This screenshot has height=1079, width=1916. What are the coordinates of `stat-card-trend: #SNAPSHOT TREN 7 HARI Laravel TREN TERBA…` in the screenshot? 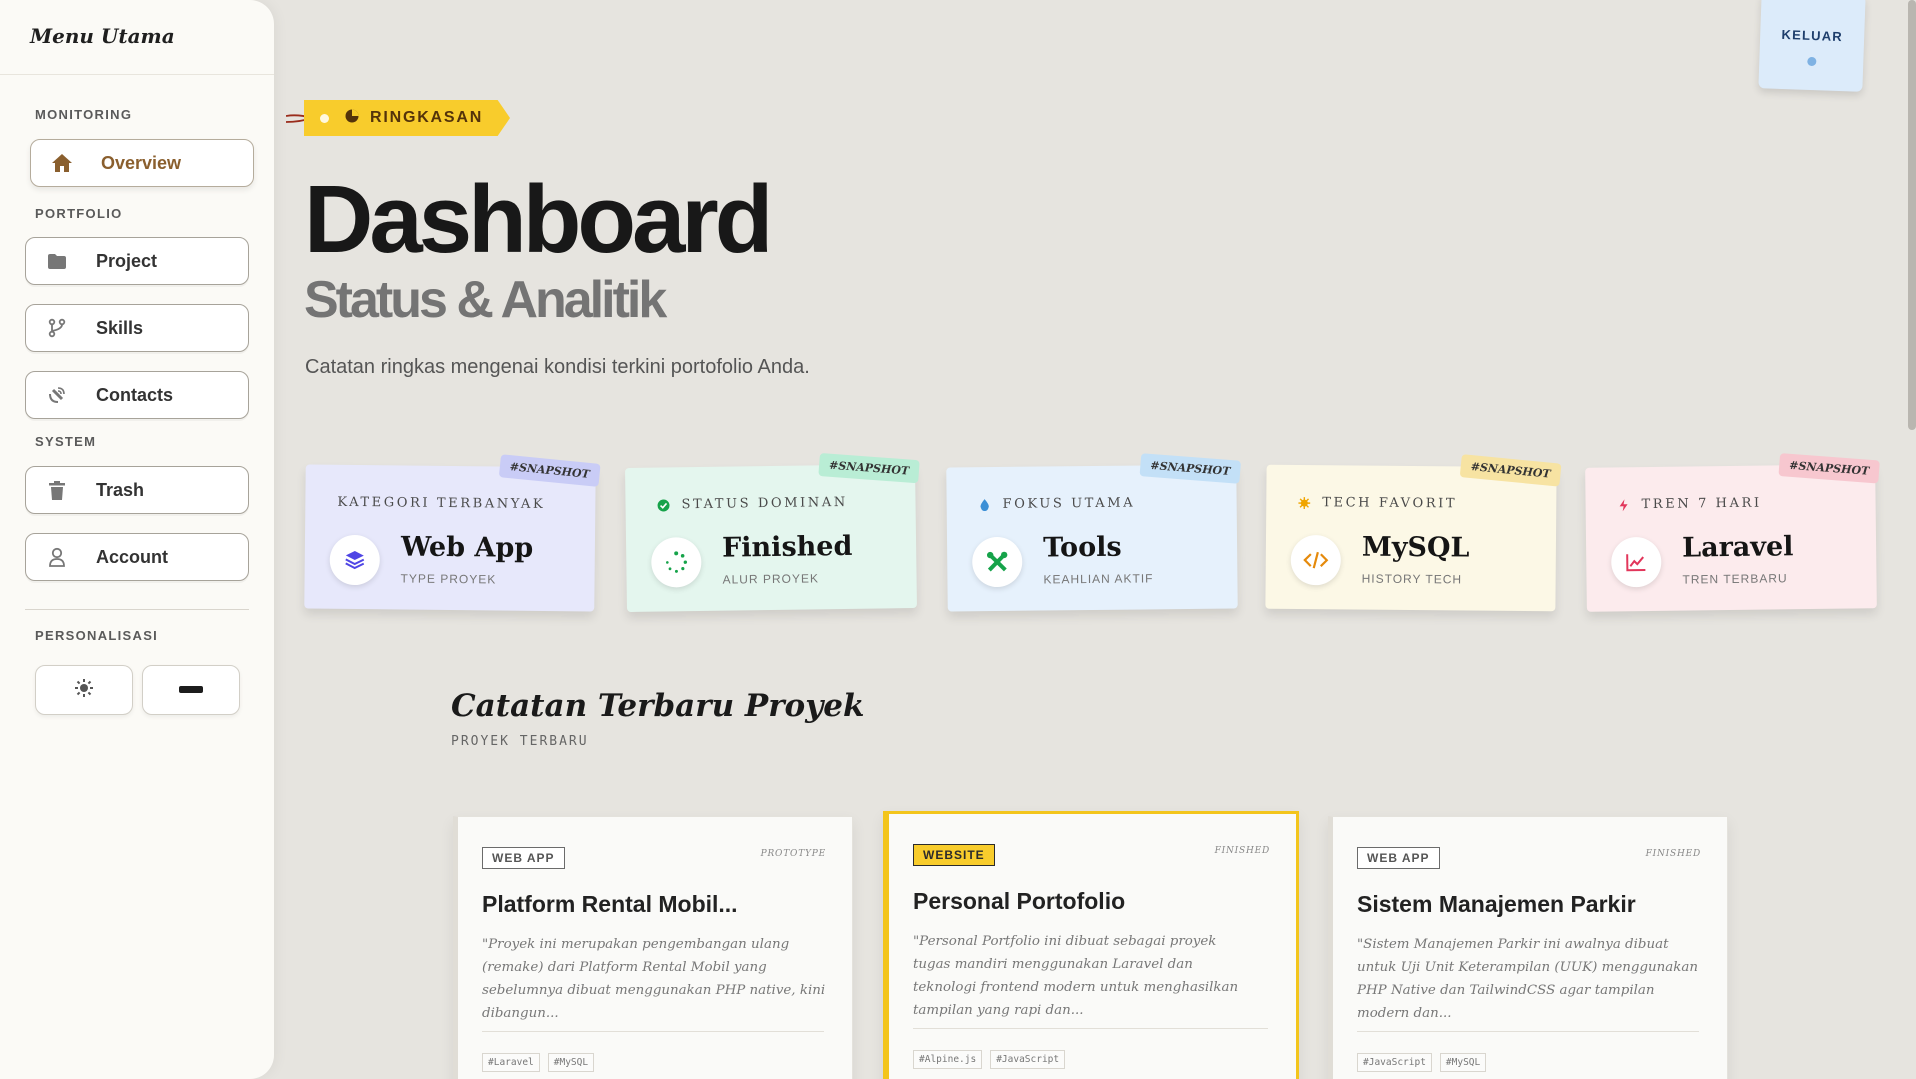 It's located at (1732, 532).